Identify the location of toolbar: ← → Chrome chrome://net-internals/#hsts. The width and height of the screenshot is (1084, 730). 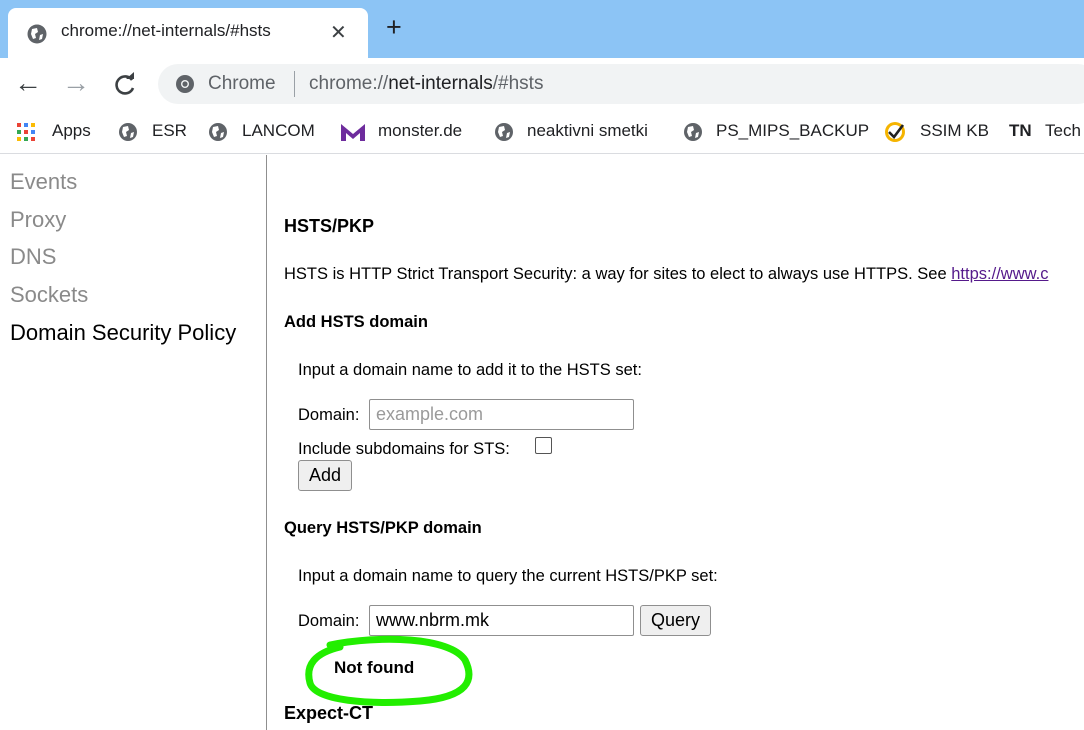
(542, 84).